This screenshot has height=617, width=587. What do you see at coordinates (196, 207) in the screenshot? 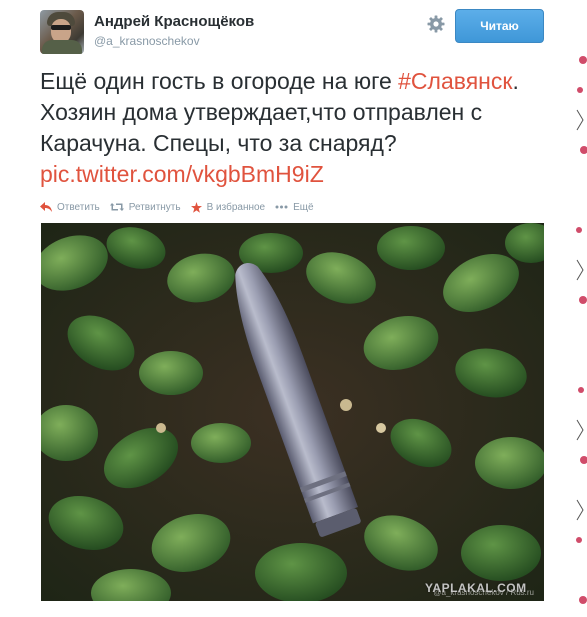
I see `star-icon` at bounding box center [196, 207].